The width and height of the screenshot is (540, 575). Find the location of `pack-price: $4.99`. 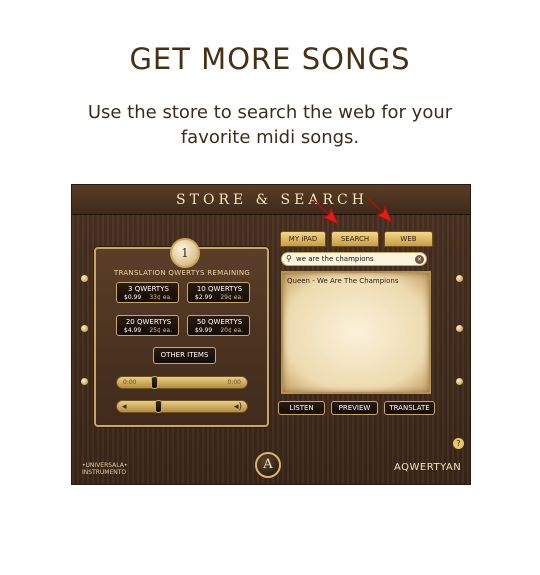

pack-price: $4.99 is located at coordinates (133, 330).